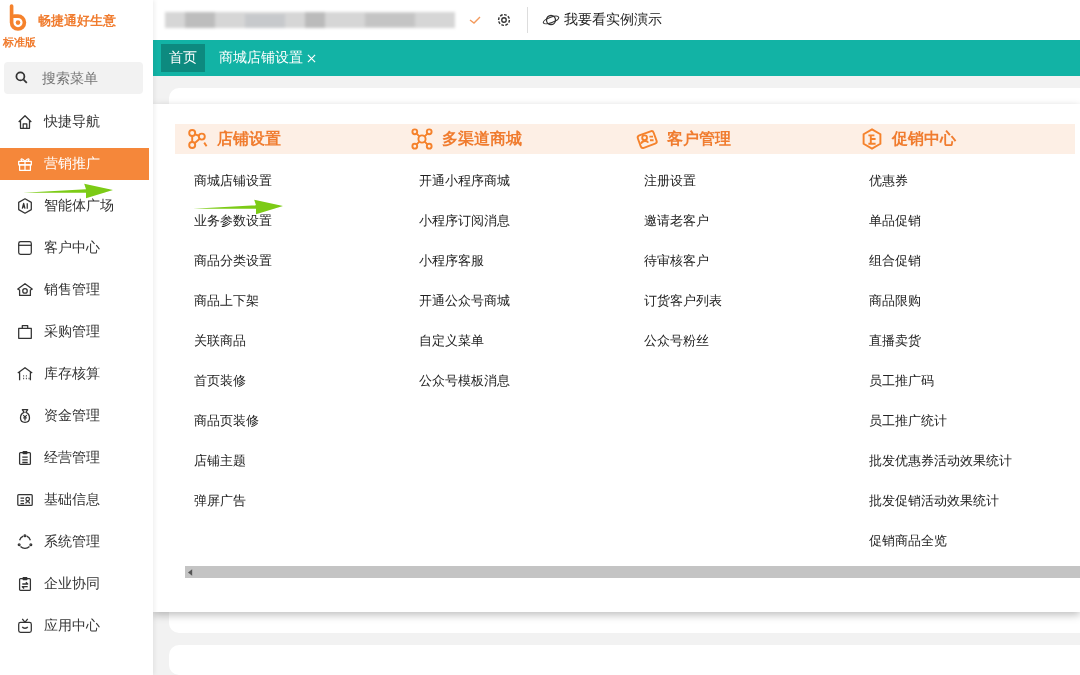  What do you see at coordinates (217, 301) in the screenshot?
I see `menu-link: 商品上下架` at bounding box center [217, 301].